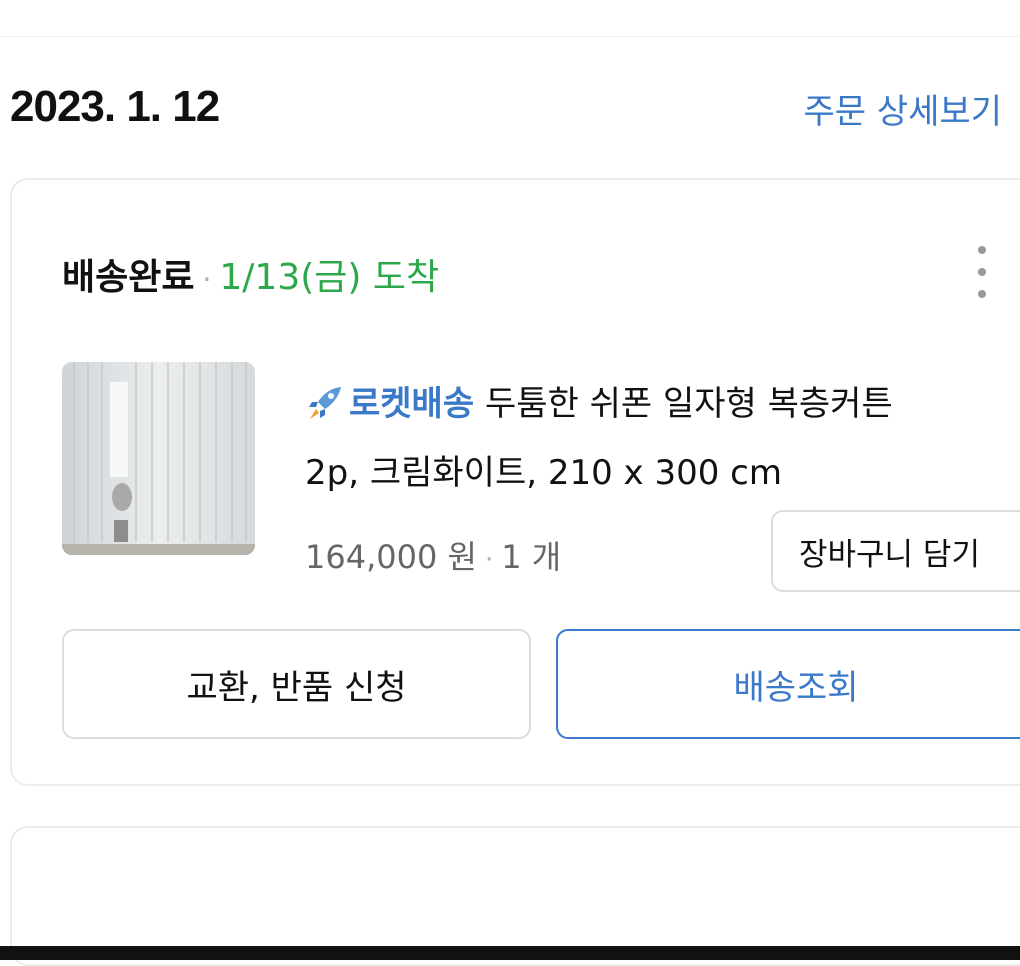 The width and height of the screenshot is (1020, 966). I want to click on arrival-date: 1/13(금) 도착, so click(329, 277).